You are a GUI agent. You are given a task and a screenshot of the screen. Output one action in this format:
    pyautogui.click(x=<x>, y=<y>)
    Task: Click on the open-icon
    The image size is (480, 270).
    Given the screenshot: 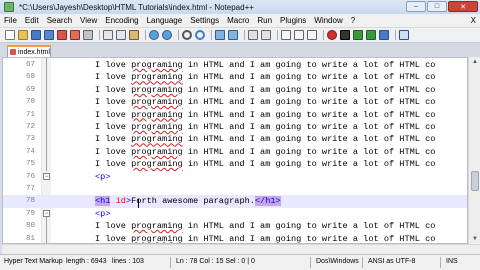 What is the action you would take?
    pyautogui.click(x=23, y=35)
    